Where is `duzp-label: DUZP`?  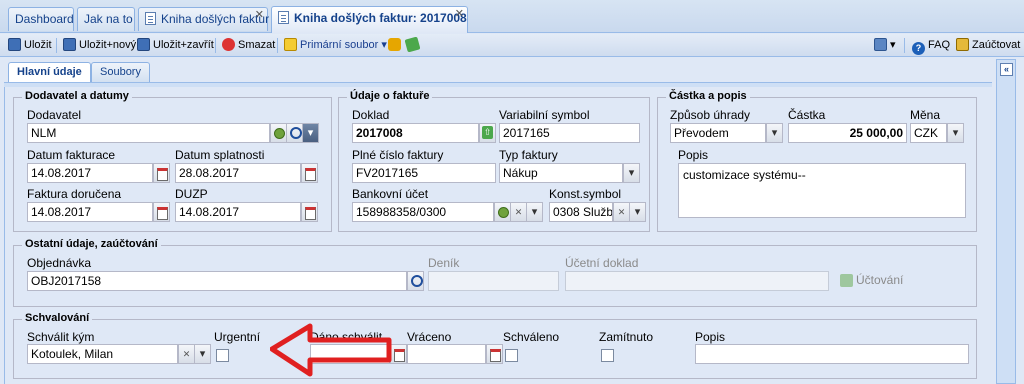
duzp-label: DUZP is located at coordinates (191, 194).